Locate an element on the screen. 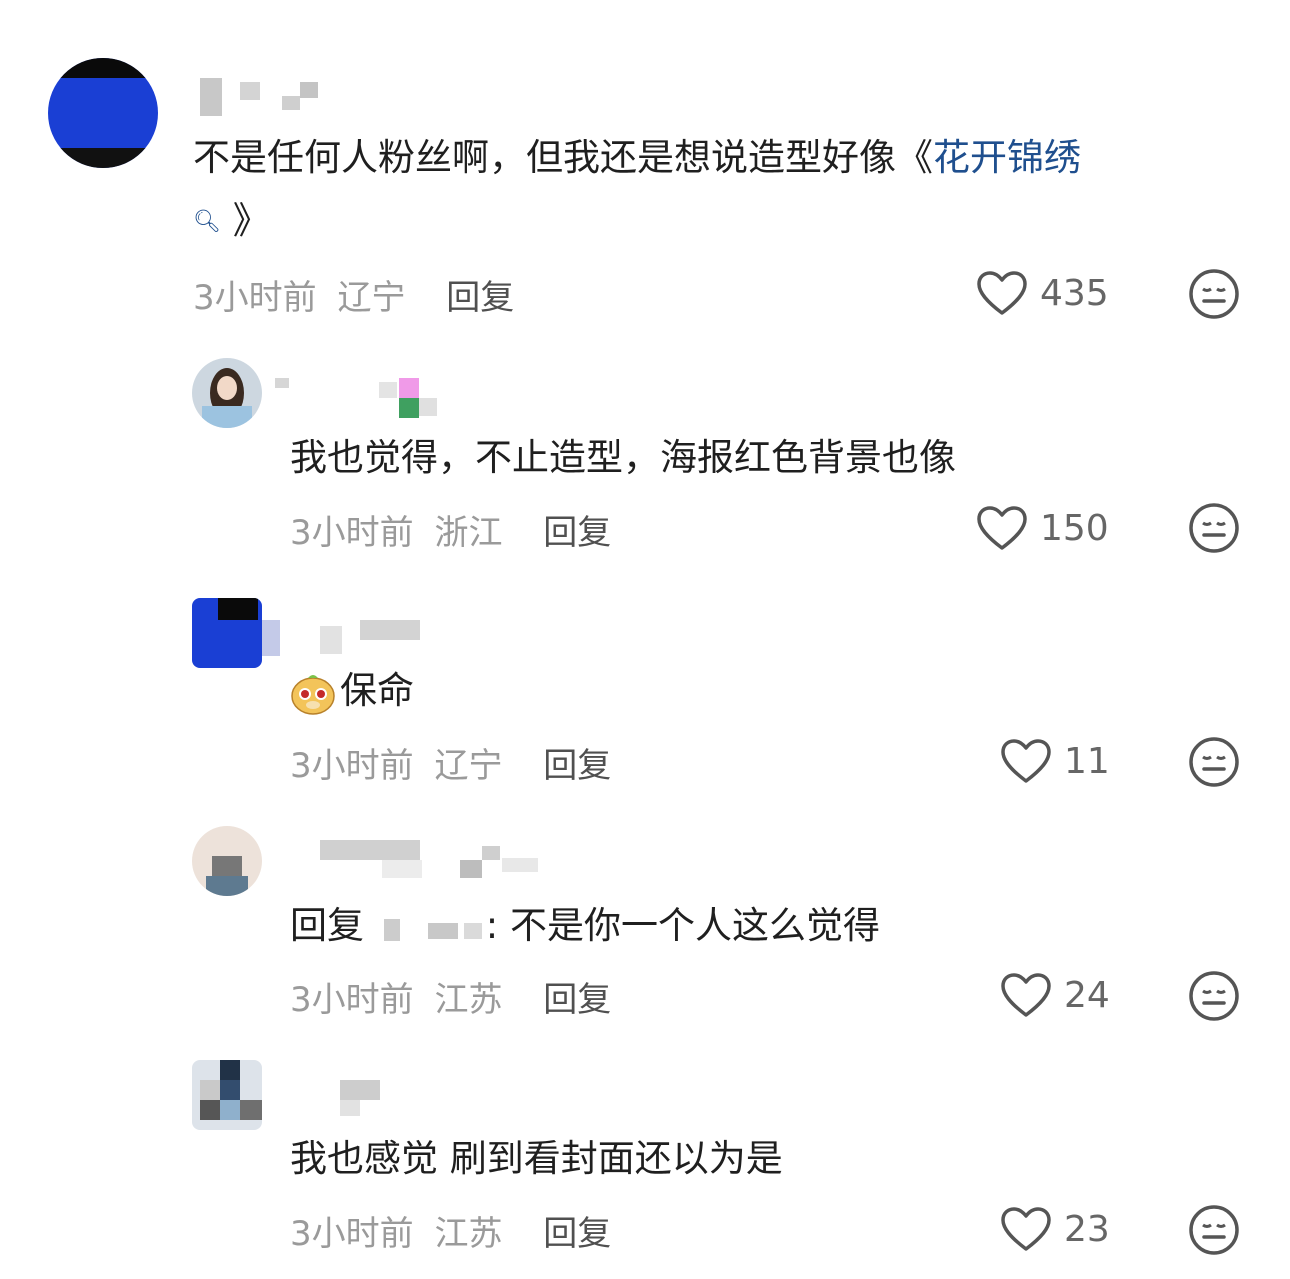 The image size is (1290, 1279). like-button: 150 is located at coordinates (1042, 528).